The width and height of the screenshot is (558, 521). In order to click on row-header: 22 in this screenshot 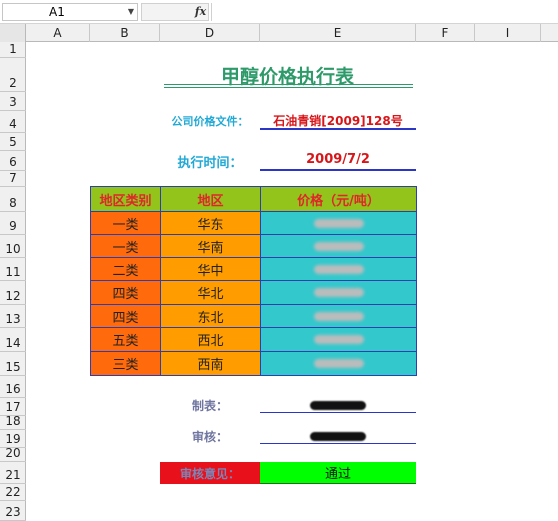, I will do `click(13, 492)`.